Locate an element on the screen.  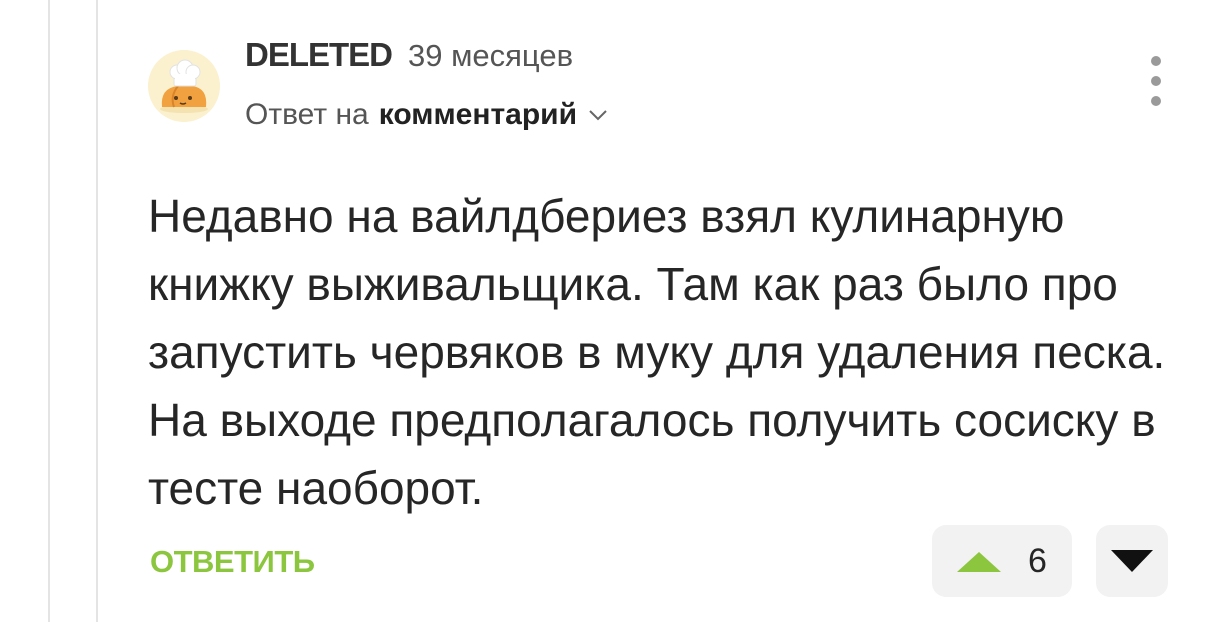
reply-to-link: Ответ на комментарий is located at coordinates (427, 115).